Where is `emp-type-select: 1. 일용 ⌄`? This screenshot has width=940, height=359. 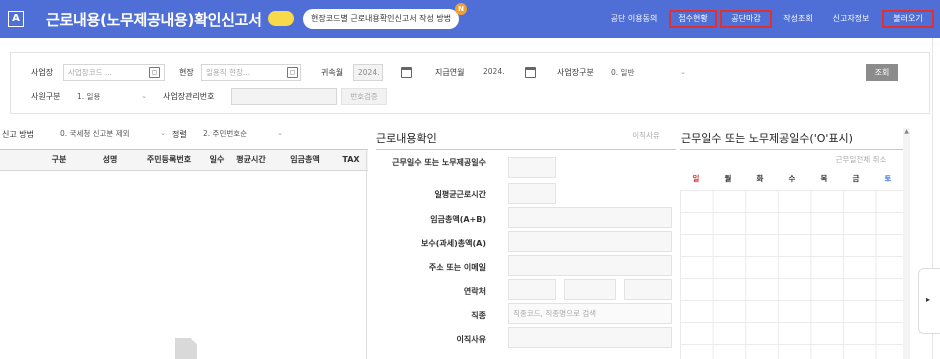 emp-type-select: 1. 일용 ⌄ is located at coordinates (112, 96).